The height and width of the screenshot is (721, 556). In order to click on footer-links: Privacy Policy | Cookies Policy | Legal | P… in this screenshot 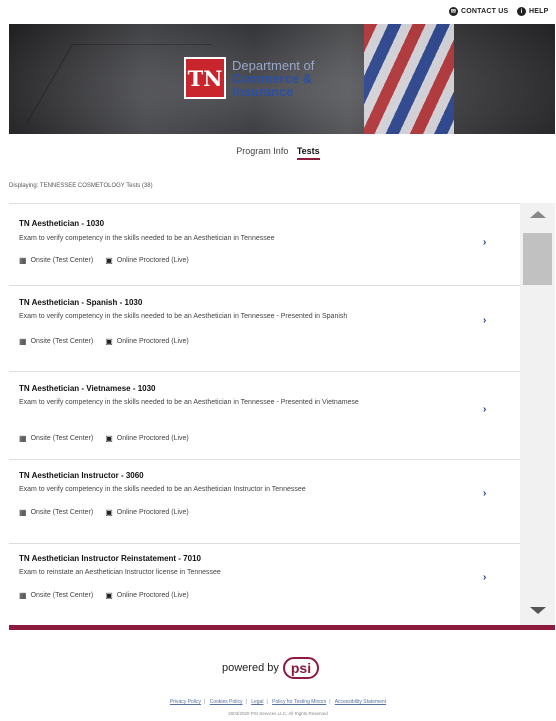, I will do `click(278, 702)`.